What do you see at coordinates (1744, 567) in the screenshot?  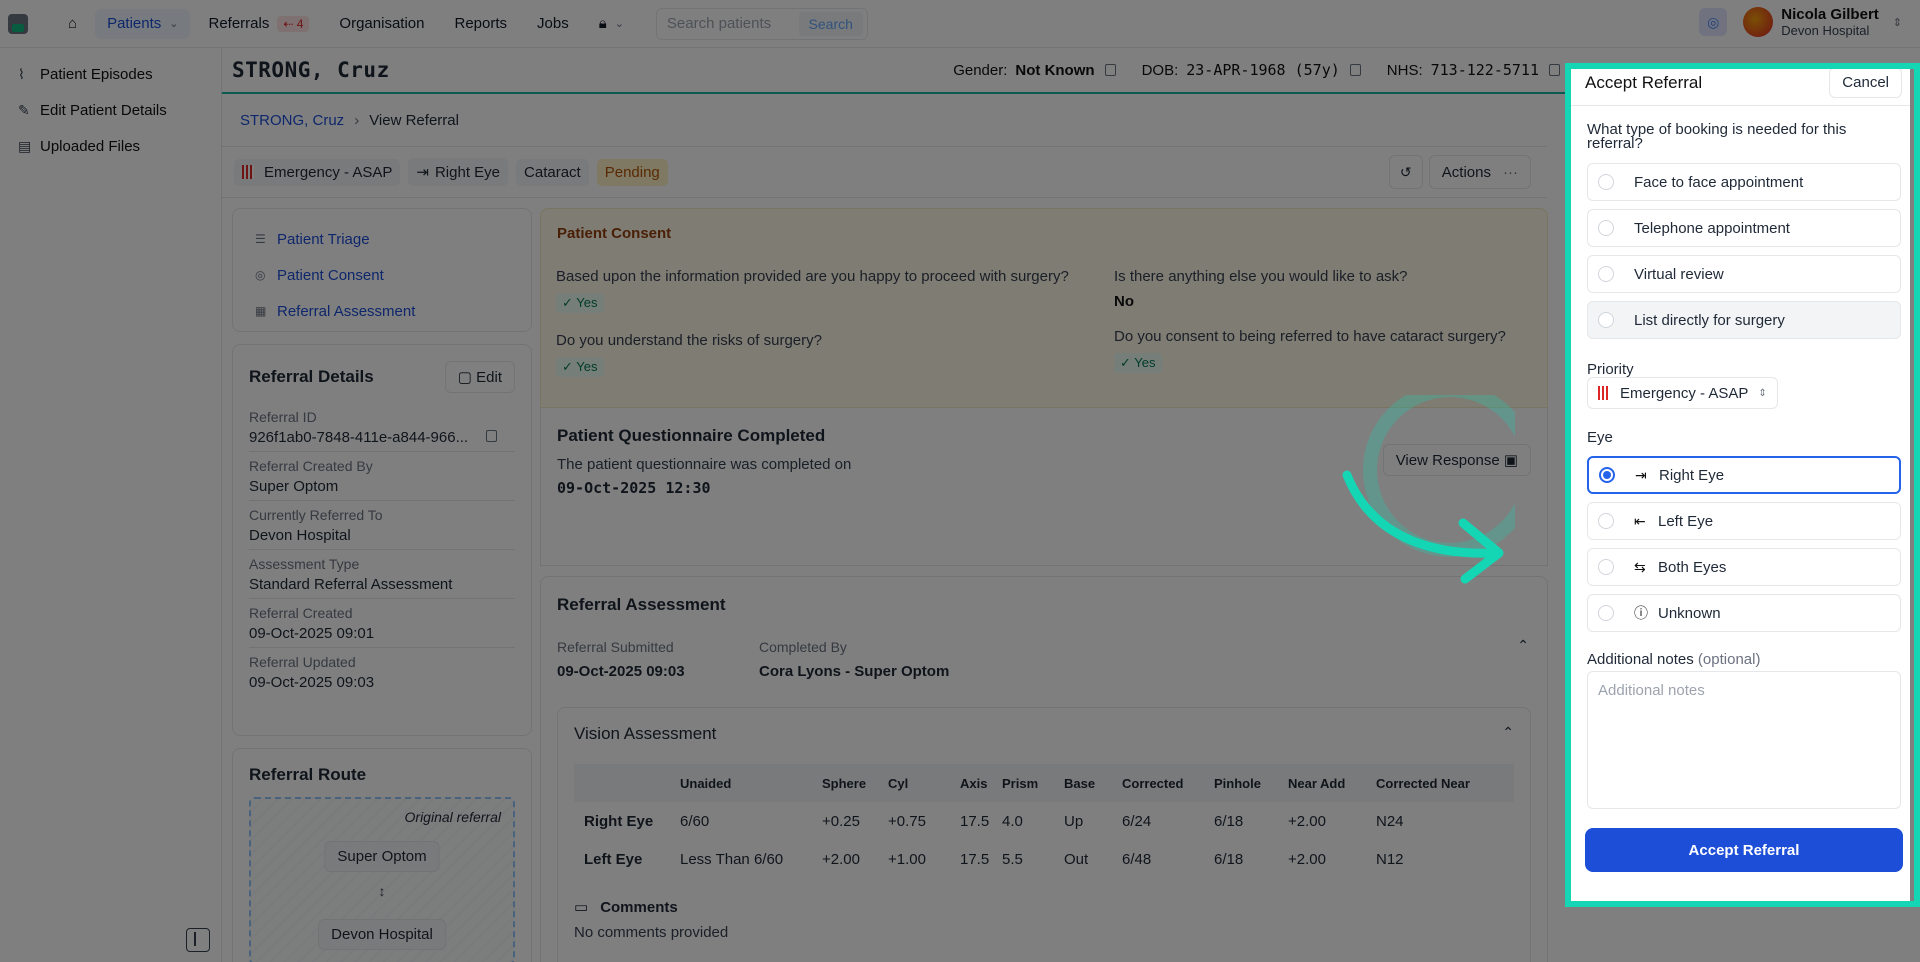 I see `eye-option-both: ⇆ Both Eyes` at bounding box center [1744, 567].